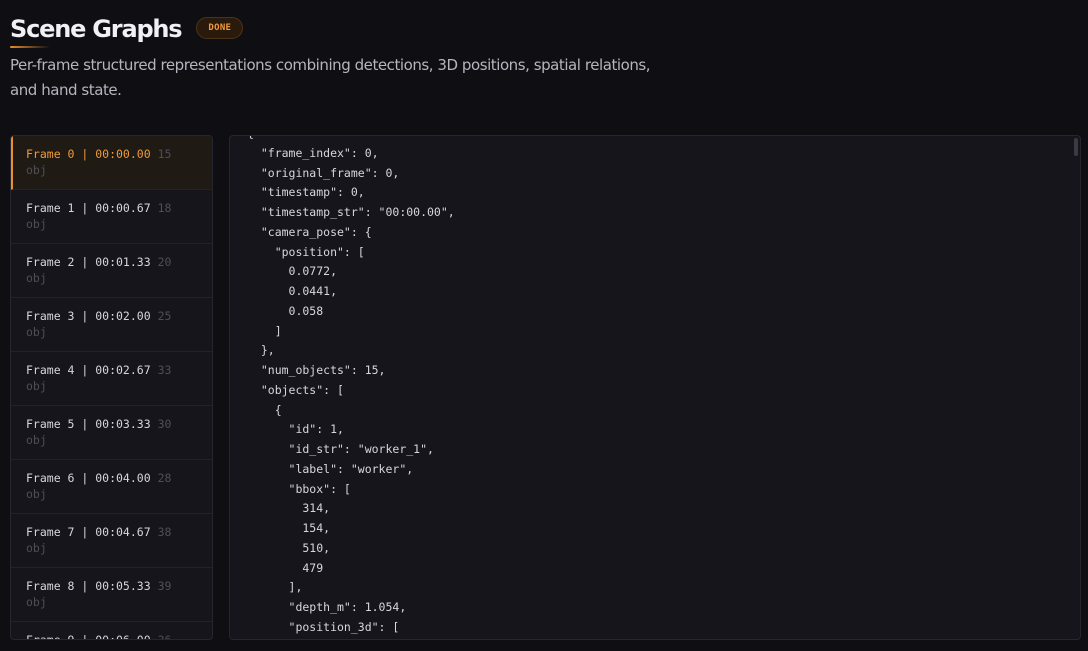 This screenshot has width=1088, height=651. What do you see at coordinates (88, 636) in the screenshot?
I see `frame-label: Frame 9 | 00:06.00` at bounding box center [88, 636].